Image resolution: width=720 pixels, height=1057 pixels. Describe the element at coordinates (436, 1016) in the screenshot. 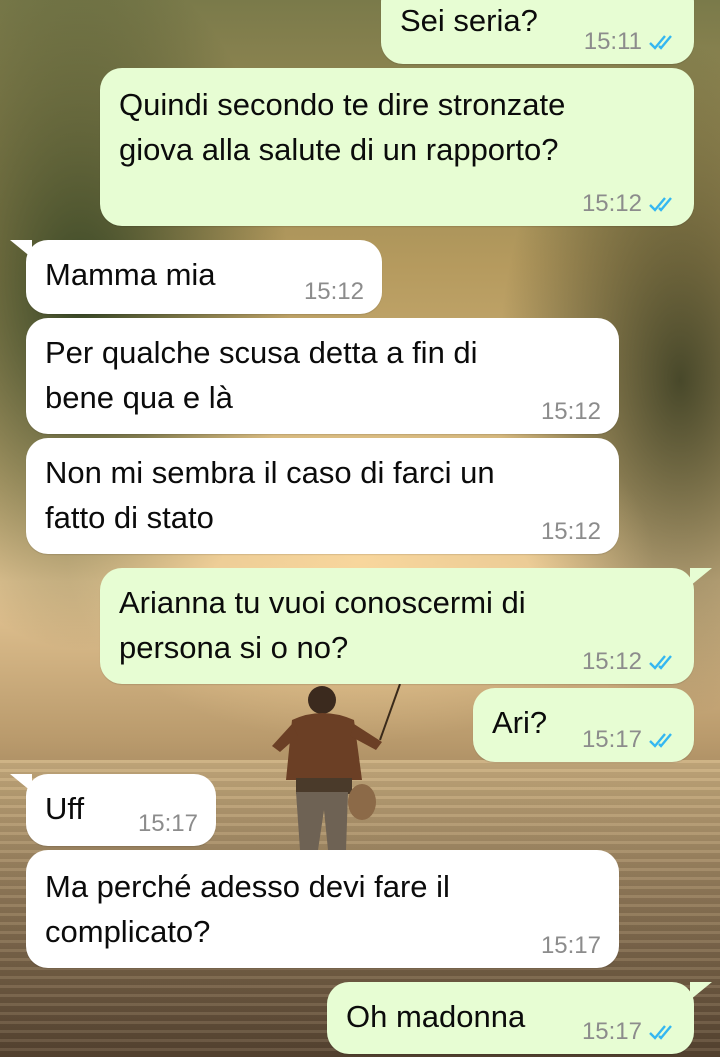

I see `message-text: Oh madonna` at that location.